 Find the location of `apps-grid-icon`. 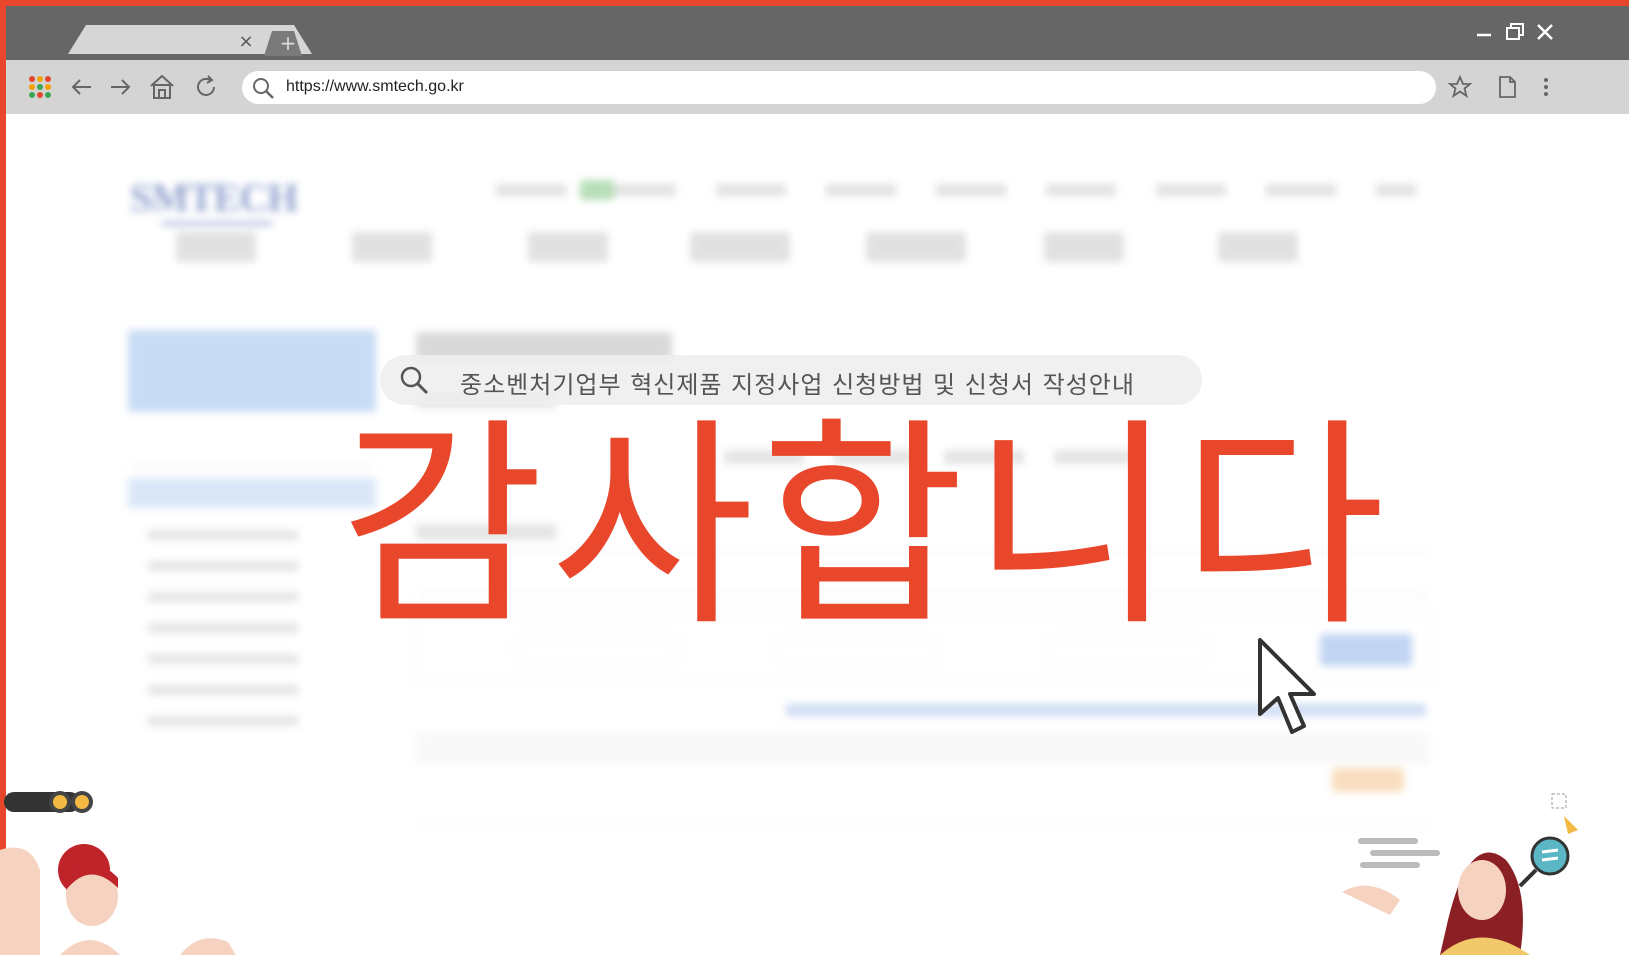

apps-grid-icon is located at coordinates (40, 87).